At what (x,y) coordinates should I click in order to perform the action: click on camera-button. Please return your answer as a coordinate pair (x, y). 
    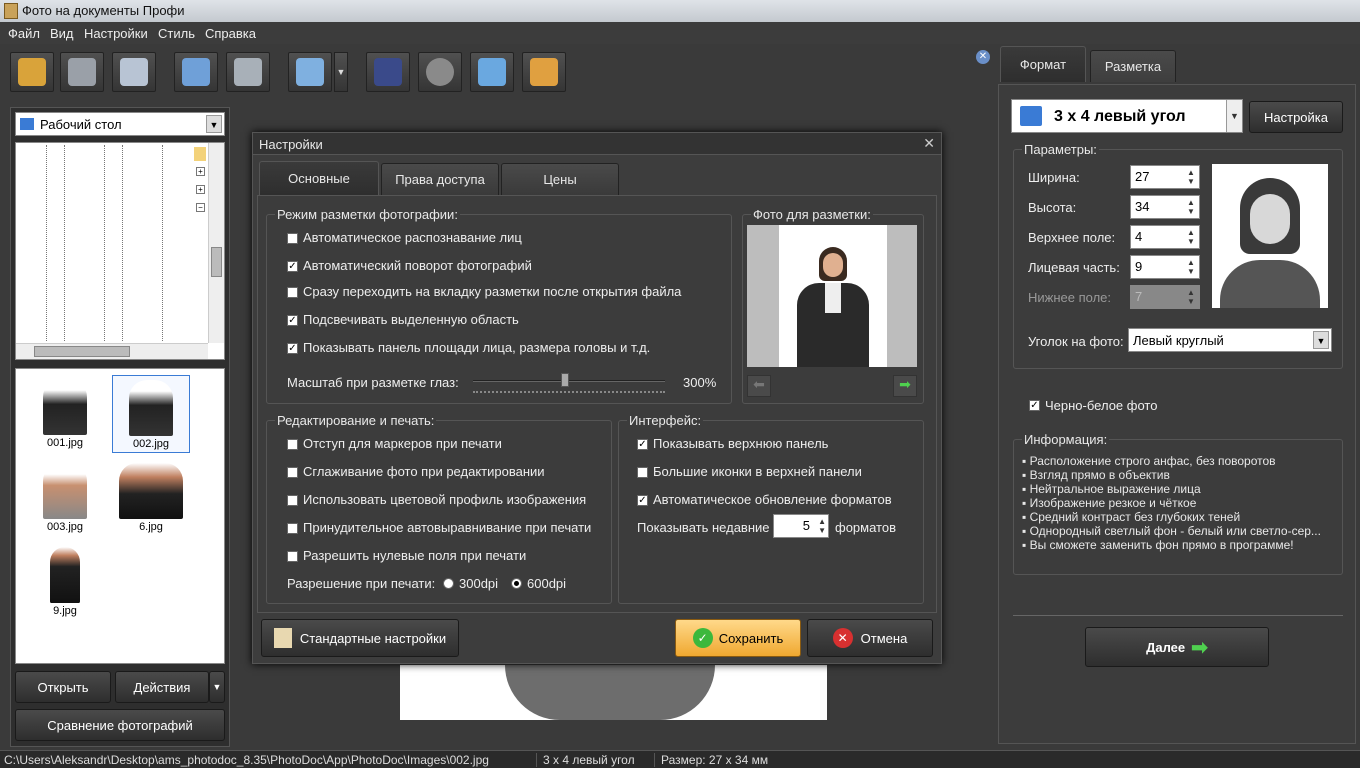
    Looking at the image, I should click on (248, 72).